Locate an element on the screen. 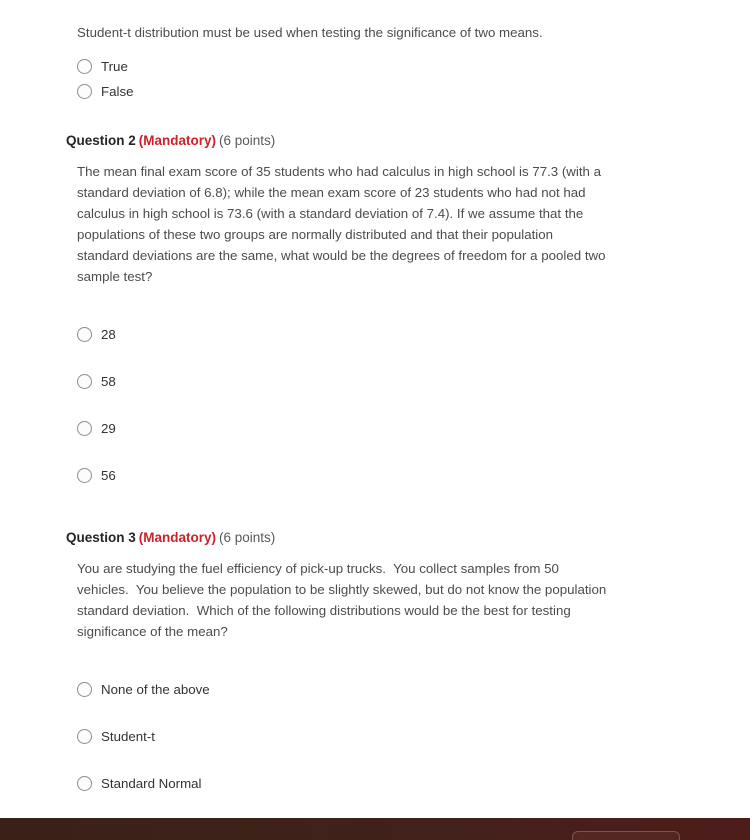  option-label: 58 is located at coordinates (108, 382).